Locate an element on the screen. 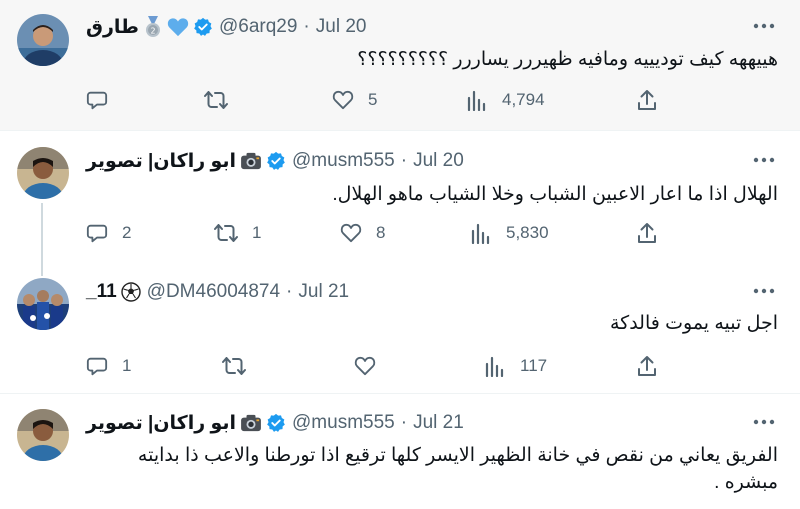 The height and width of the screenshot is (509, 800). reply-button: 1 is located at coordinates (108, 366).